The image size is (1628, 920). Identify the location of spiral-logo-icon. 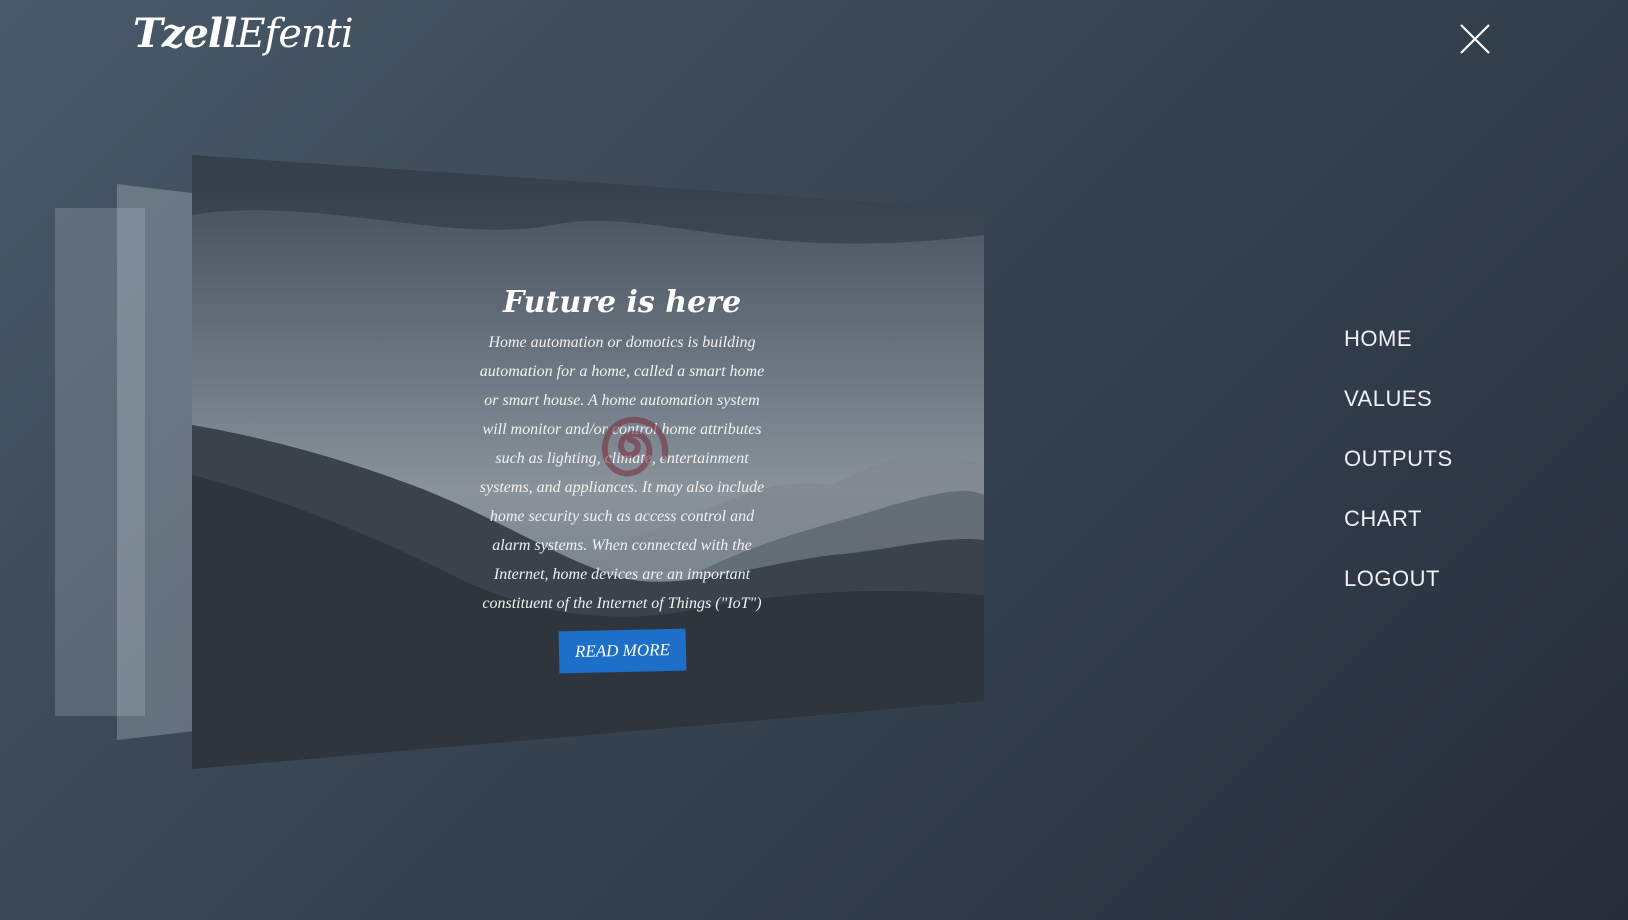
(635, 446).